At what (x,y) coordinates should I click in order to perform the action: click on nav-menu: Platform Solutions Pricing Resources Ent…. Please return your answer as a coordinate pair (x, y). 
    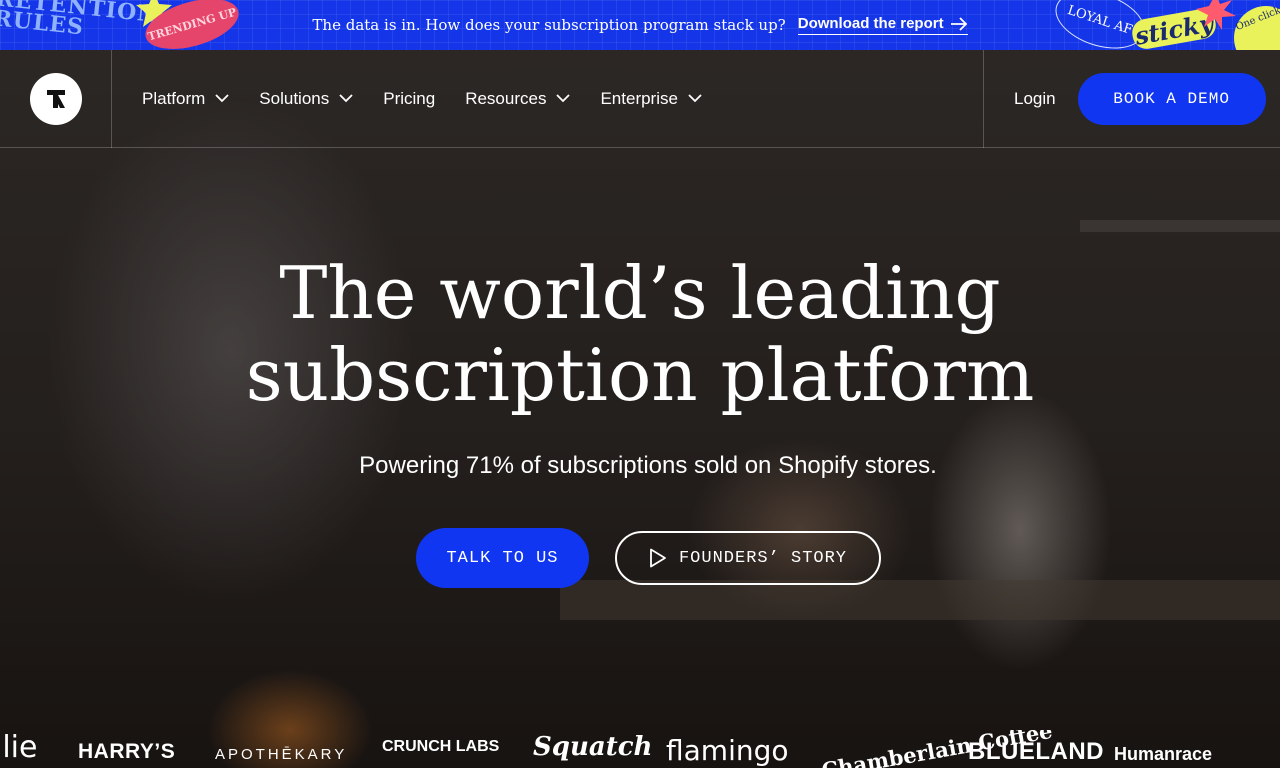
    Looking at the image, I should click on (437, 99).